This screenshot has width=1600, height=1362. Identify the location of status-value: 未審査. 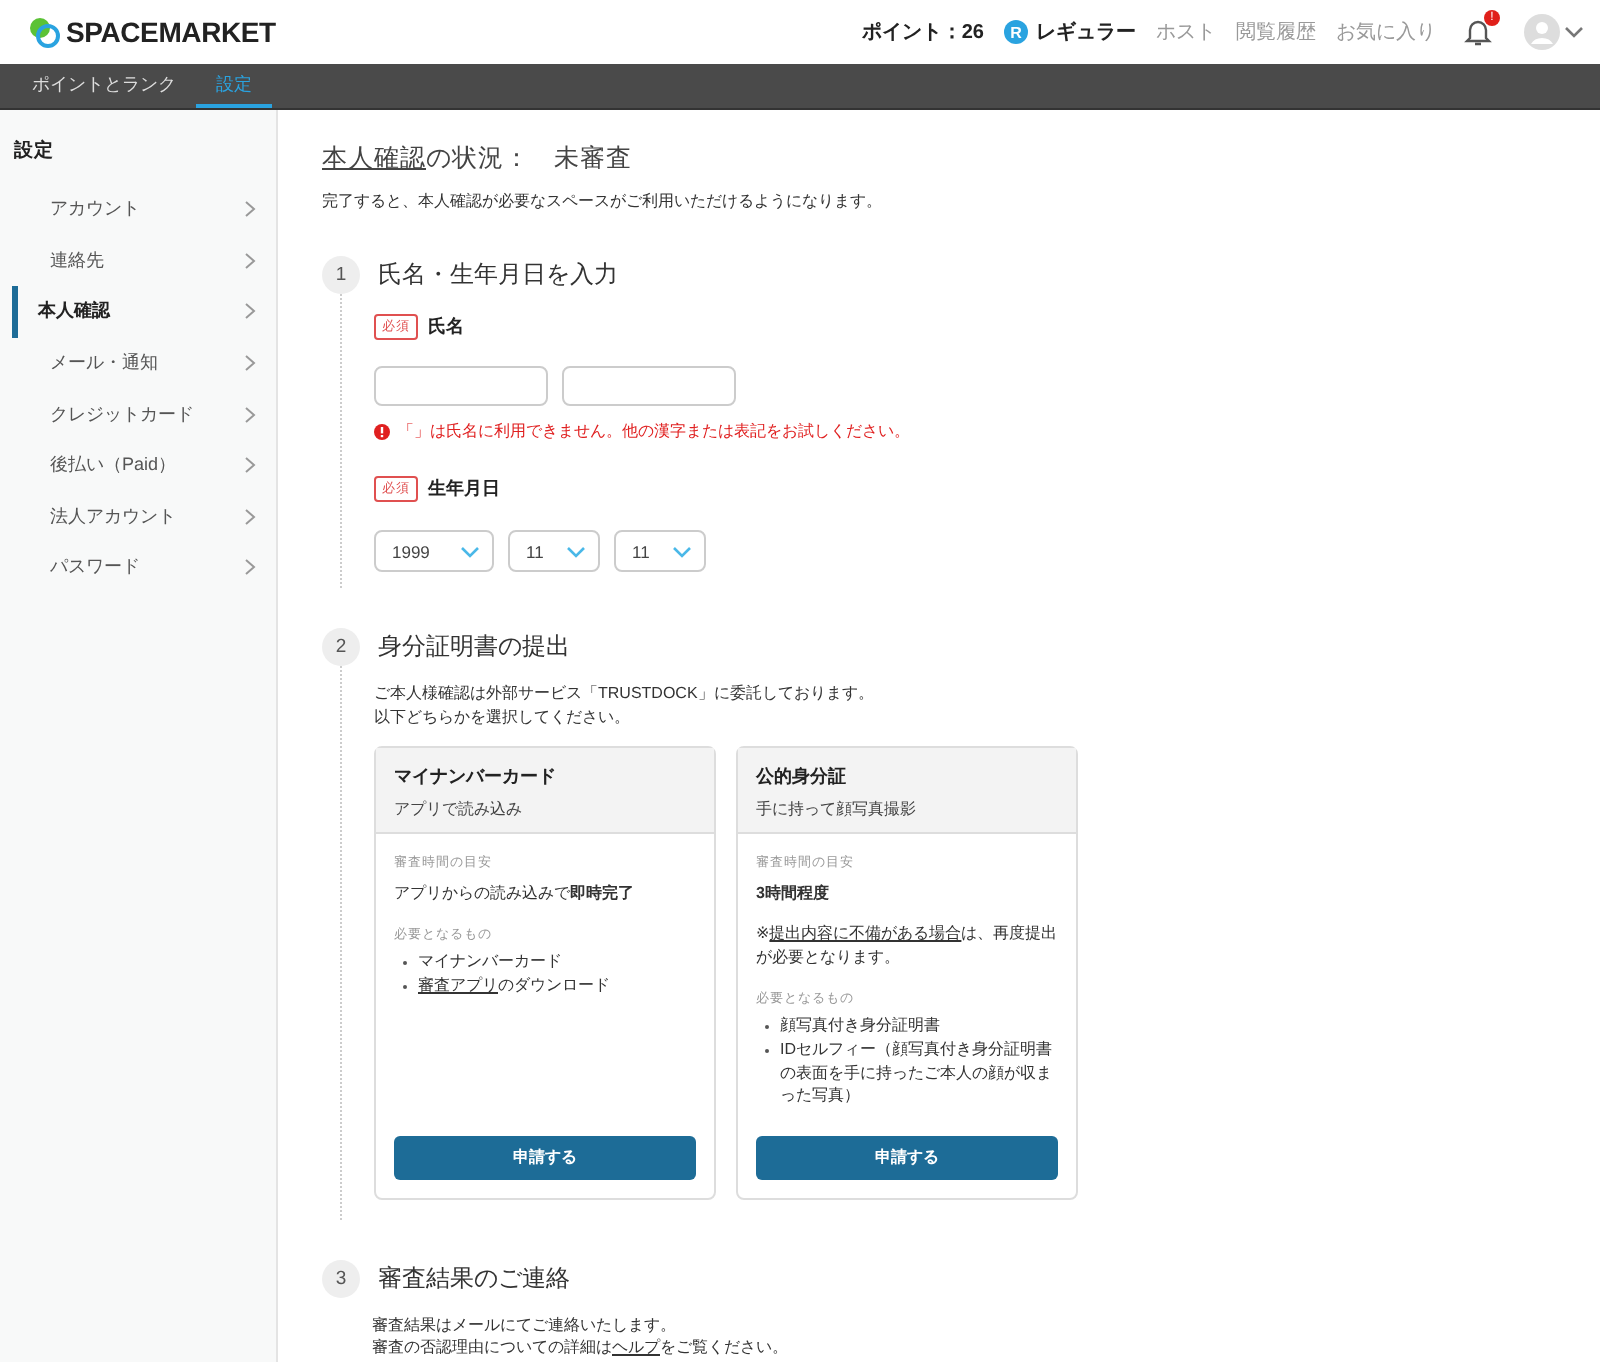
(593, 159).